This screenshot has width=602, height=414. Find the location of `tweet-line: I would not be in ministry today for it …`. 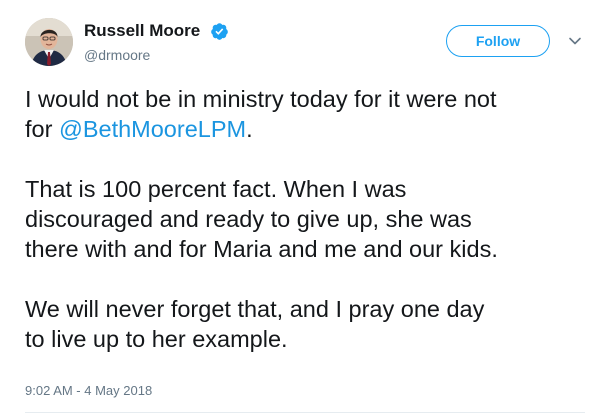

tweet-line: I would not be in ministry today for it … is located at coordinates (261, 99).